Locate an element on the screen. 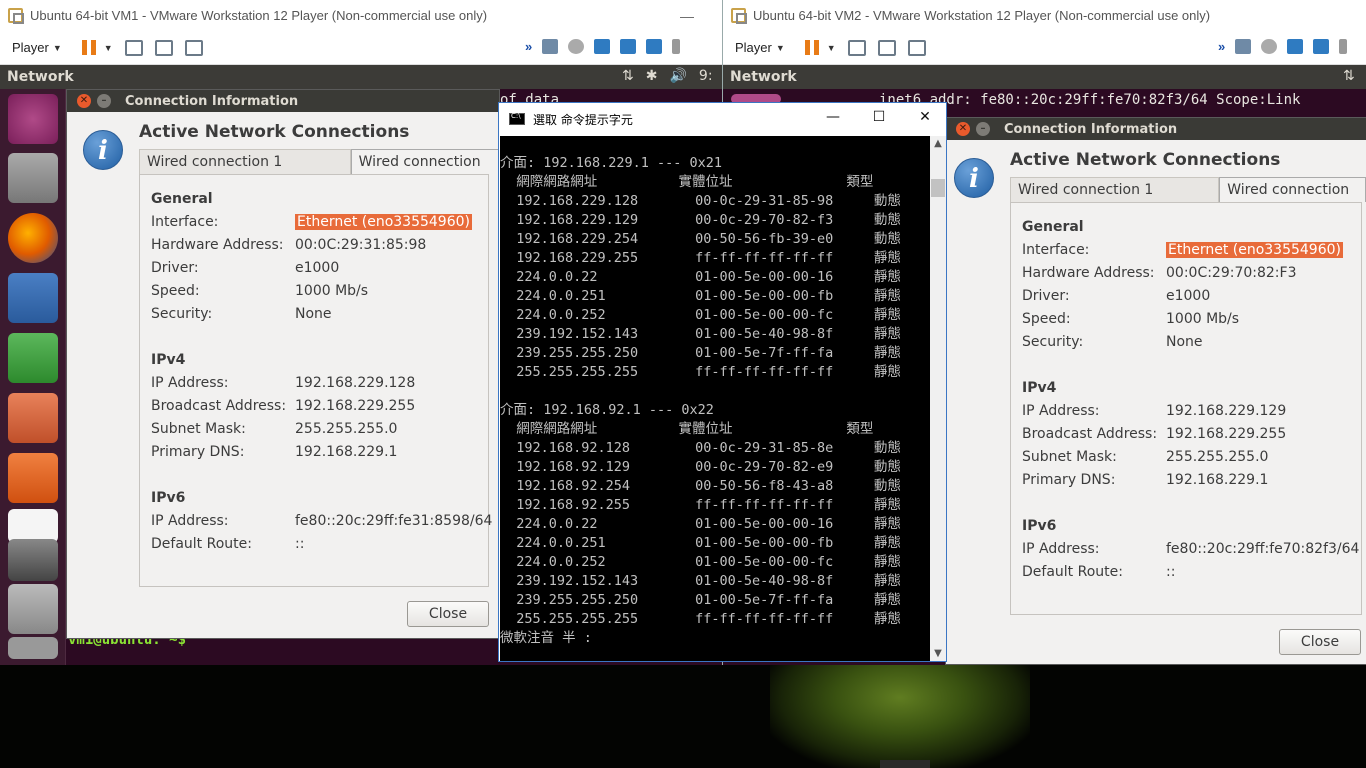 The image size is (1366, 768). usb-icon is located at coordinates (654, 46).